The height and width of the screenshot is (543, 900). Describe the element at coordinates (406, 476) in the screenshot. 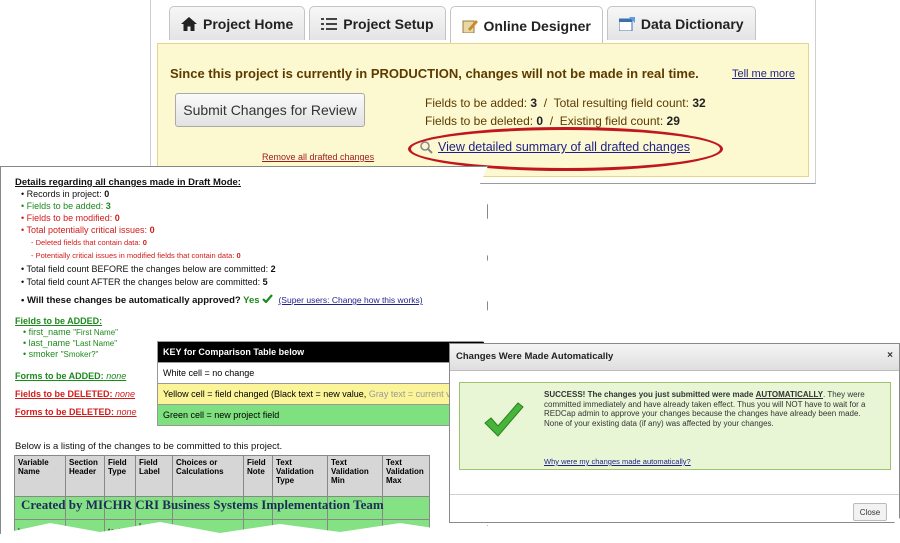

I see `col-validation-max: Text Validation Max` at that location.